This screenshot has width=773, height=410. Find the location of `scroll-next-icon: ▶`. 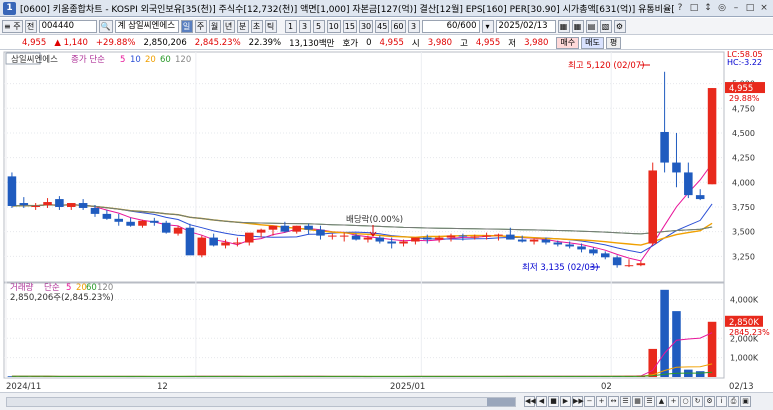

scroll-next-icon: ▶ is located at coordinates (565, 401).